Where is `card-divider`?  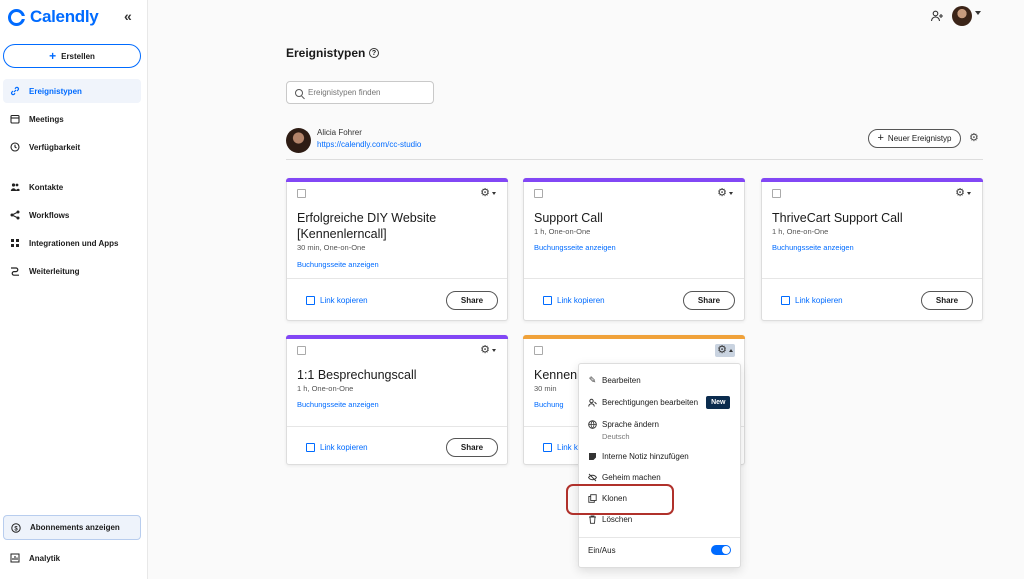 card-divider is located at coordinates (872, 278).